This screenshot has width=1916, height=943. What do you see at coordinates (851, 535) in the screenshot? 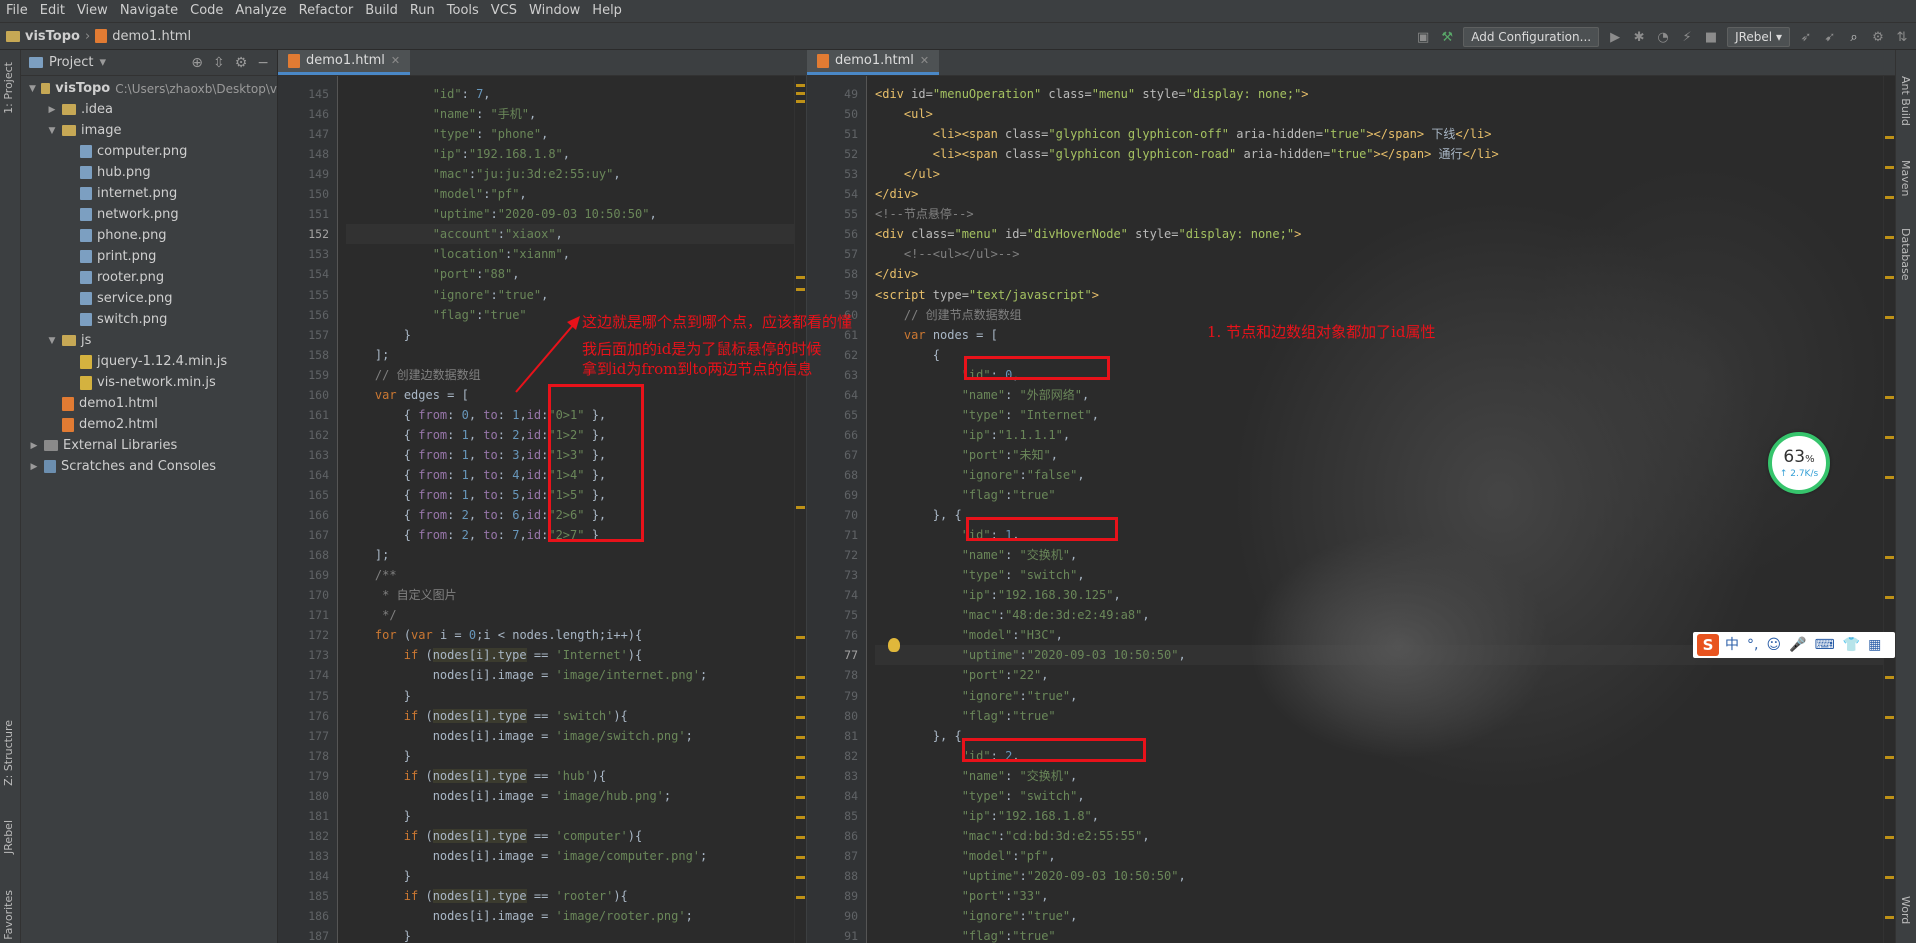
I see `line-number: 71` at bounding box center [851, 535].